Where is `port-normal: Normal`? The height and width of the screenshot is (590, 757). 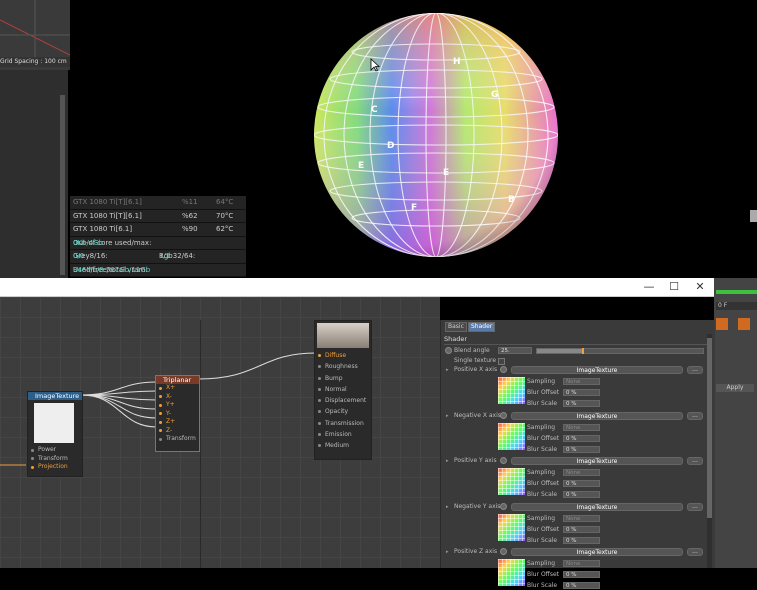 port-normal: Normal is located at coordinates (343, 389).